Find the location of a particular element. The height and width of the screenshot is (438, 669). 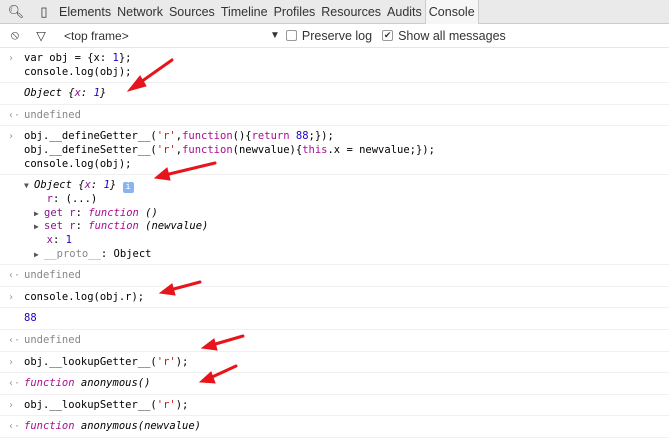

console-line: console.log(obj.r); is located at coordinates (346, 298).